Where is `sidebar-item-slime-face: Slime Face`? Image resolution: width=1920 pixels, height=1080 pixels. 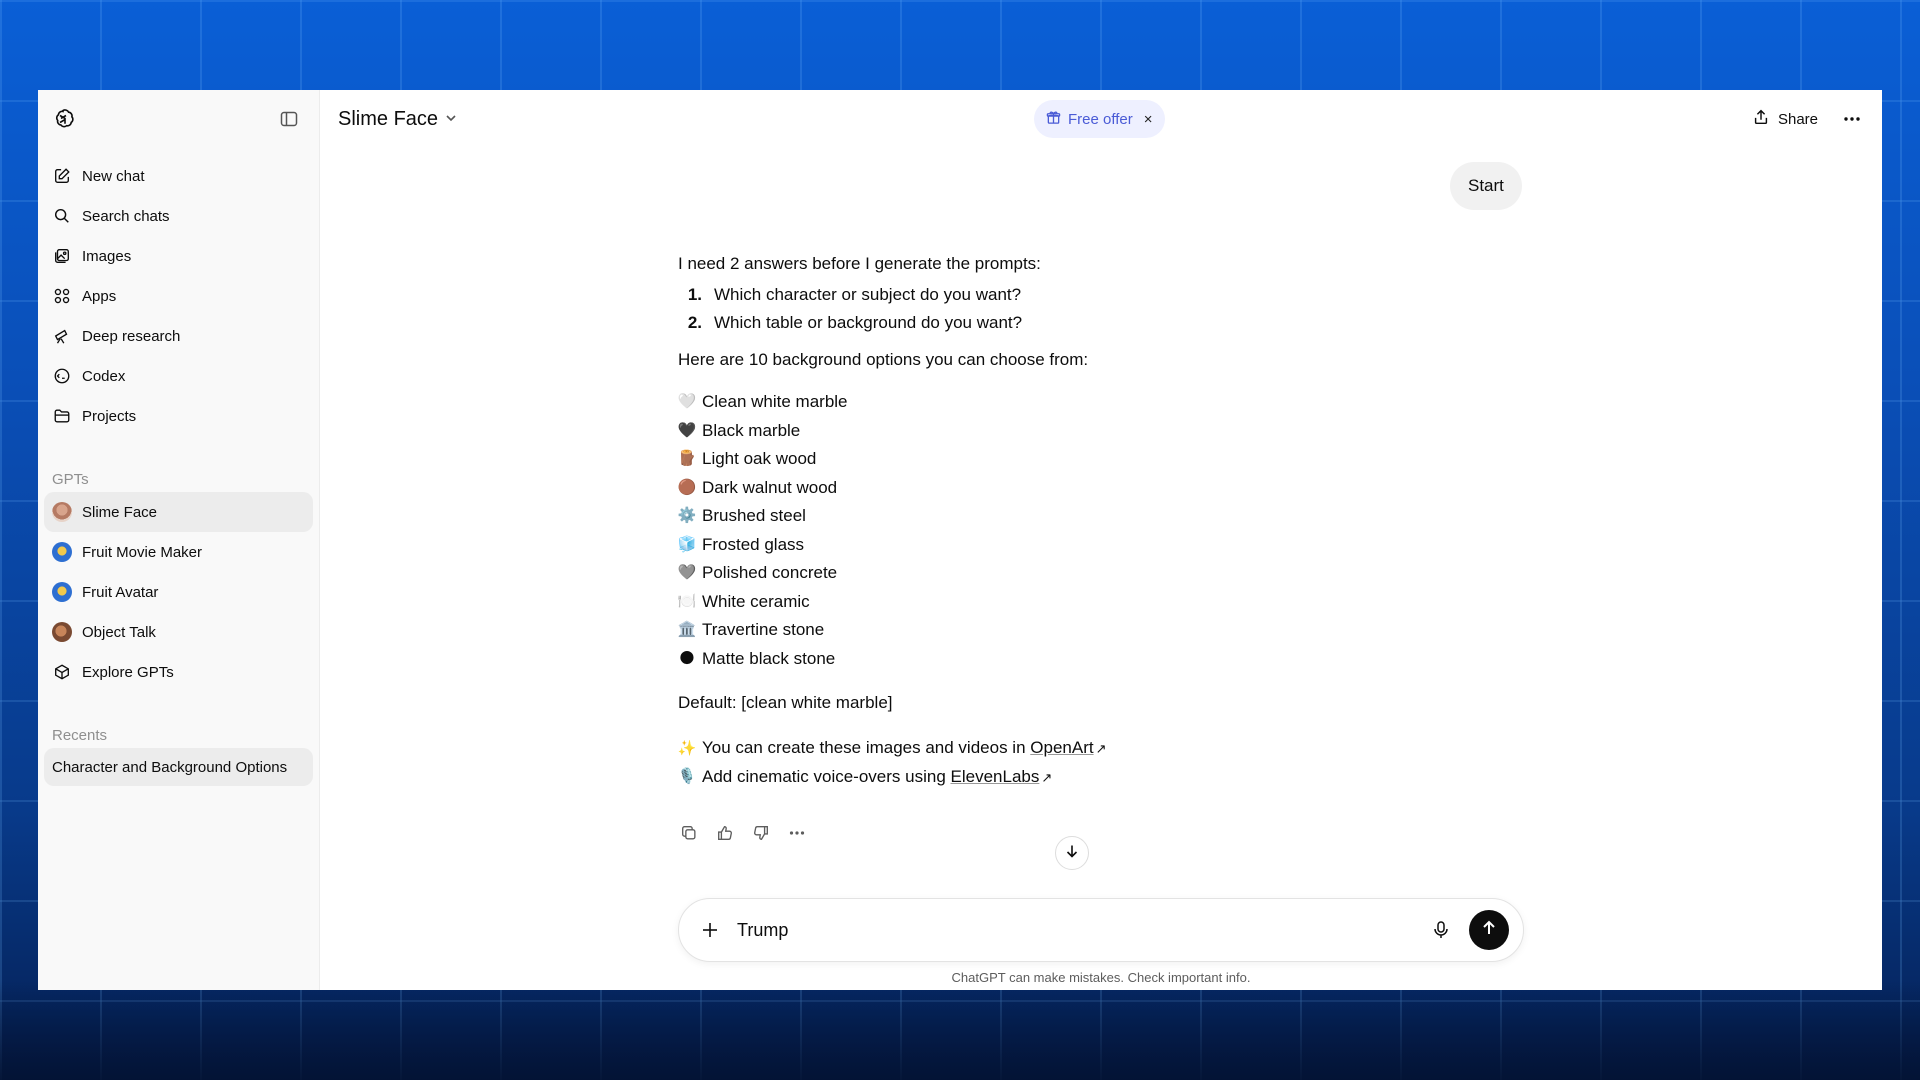
sidebar-item-slime-face: Slime Face is located at coordinates (178, 512).